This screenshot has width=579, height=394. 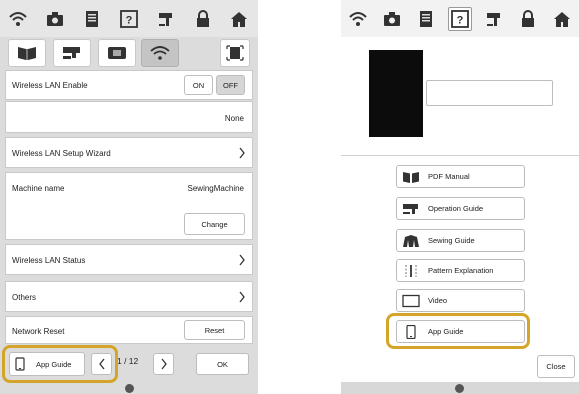 What do you see at coordinates (24, 297) in the screenshot?
I see `others-label: Others` at bounding box center [24, 297].